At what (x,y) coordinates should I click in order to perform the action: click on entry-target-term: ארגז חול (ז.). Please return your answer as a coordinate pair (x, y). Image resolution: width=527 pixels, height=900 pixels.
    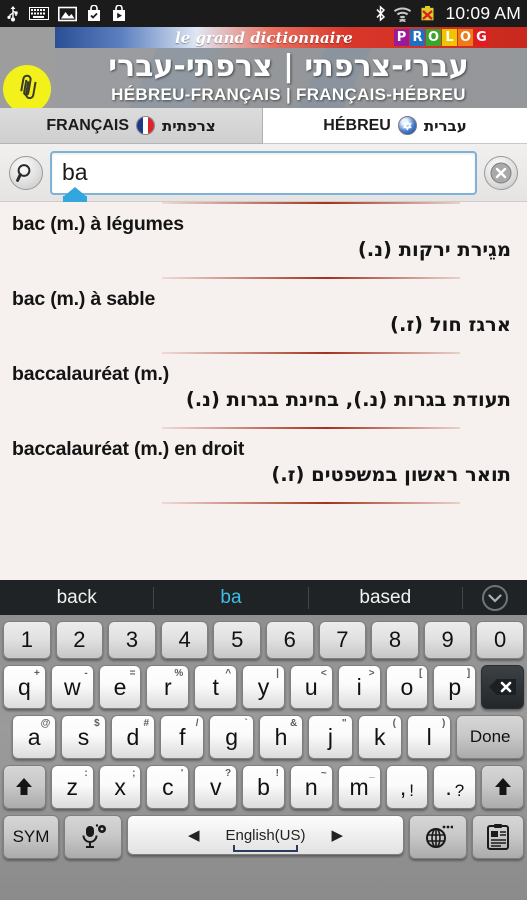
    Looking at the image, I should click on (450, 324).